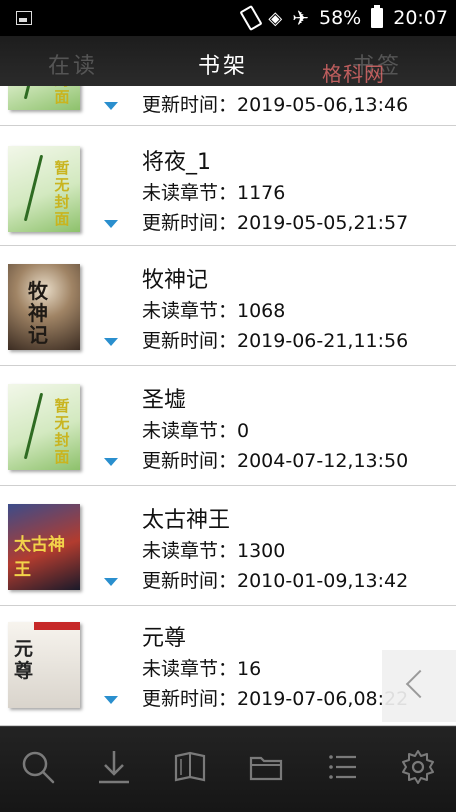 Image resolution: width=456 pixels, height=812 pixels. I want to click on status-bar: ◈ ✈ 58% 20:07, so click(228, 18).